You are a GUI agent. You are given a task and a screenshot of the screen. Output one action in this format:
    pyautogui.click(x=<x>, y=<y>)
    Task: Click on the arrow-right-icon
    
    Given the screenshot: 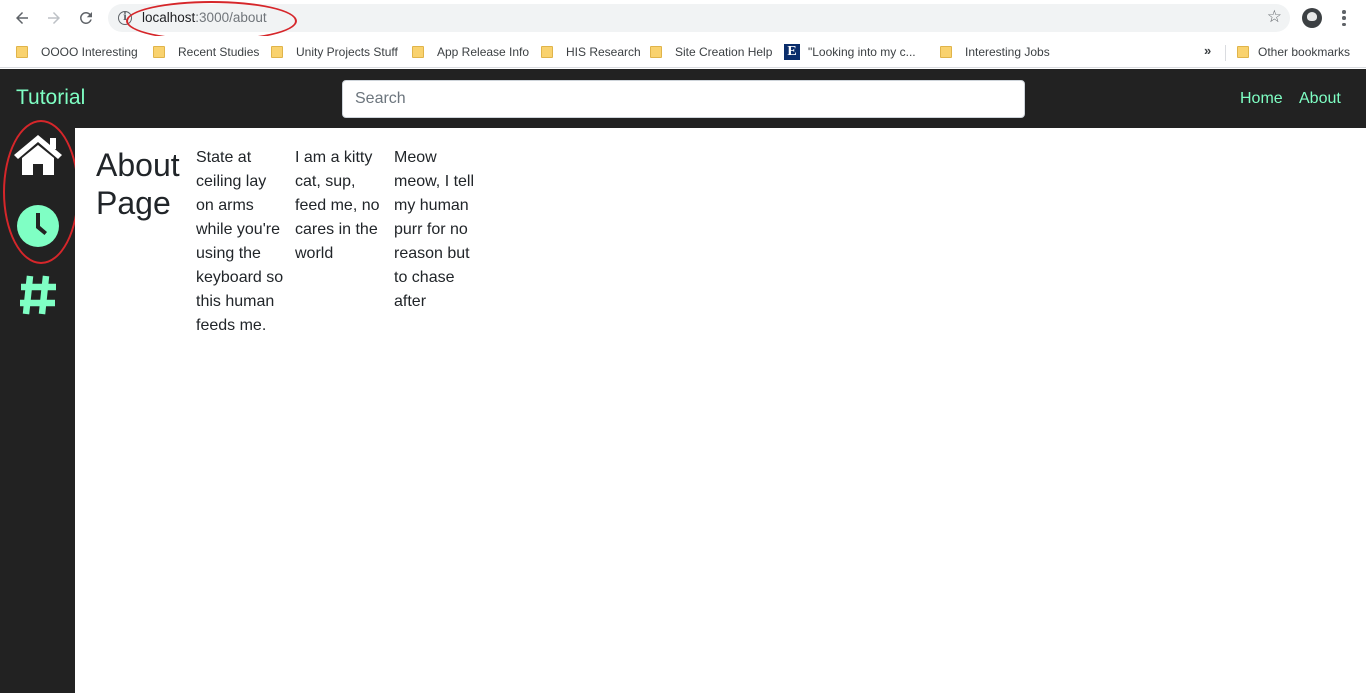 What is the action you would take?
    pyautogui.click(x=54, y=18)
    